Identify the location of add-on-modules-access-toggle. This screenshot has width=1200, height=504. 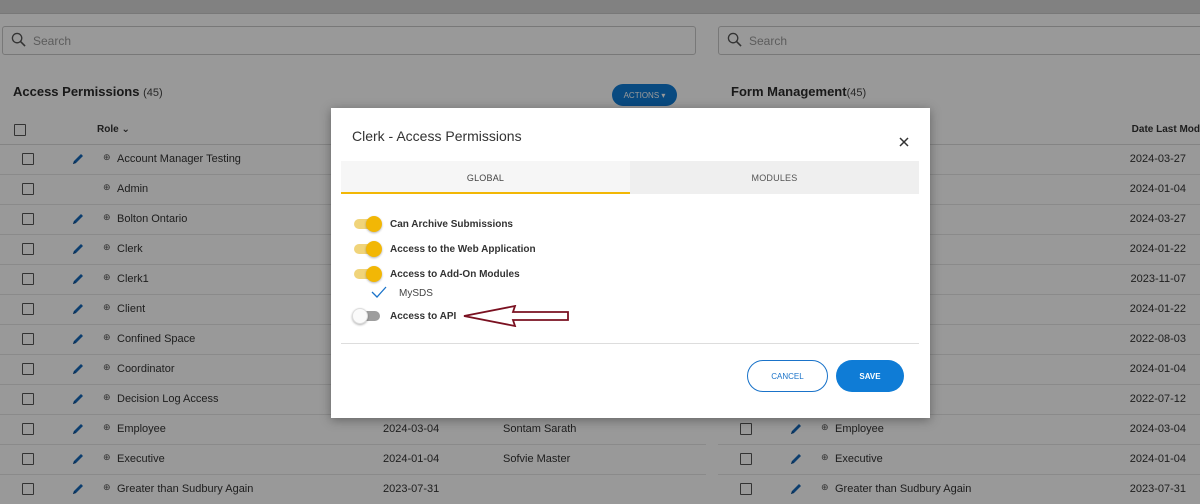
(367, 274).